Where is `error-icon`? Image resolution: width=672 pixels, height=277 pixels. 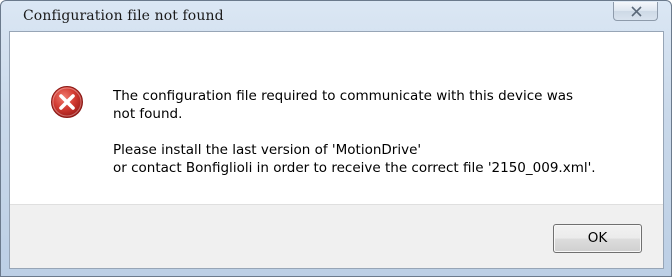 error-icon is located at coordinates (67, 102).